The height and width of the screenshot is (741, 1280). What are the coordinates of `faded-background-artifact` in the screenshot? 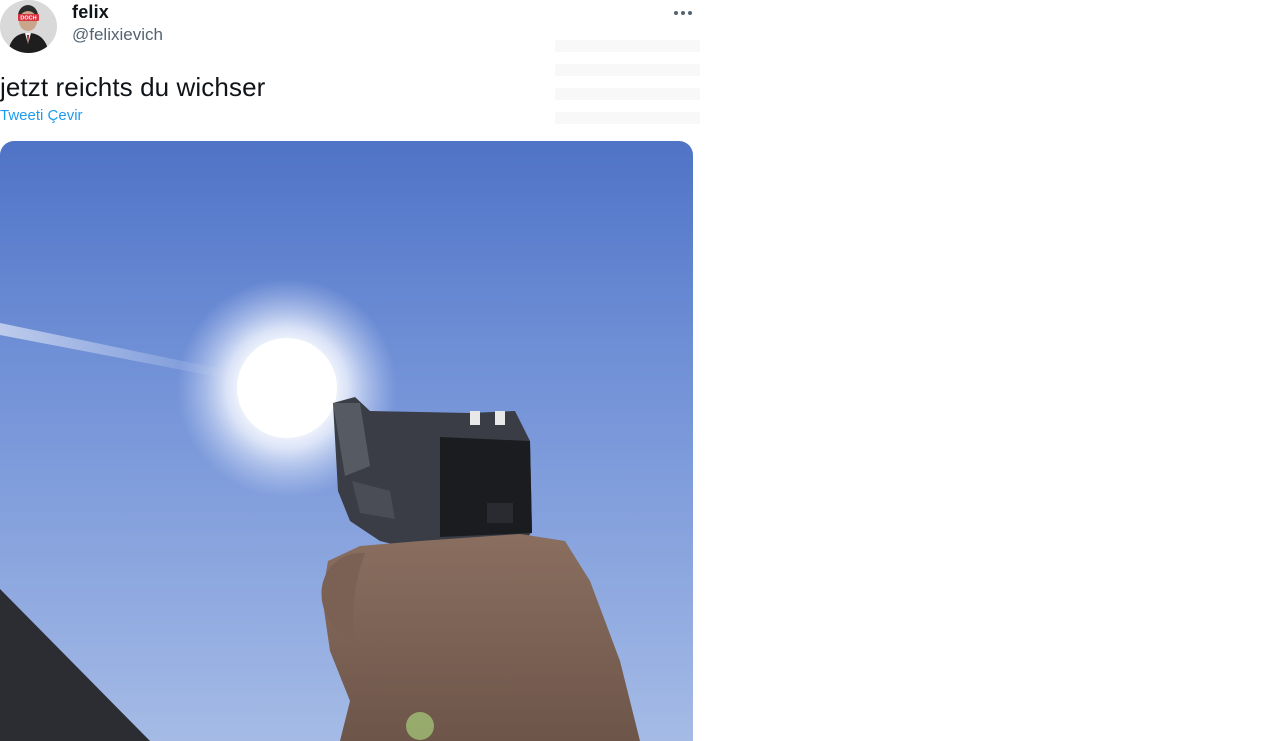 It's located at (627, 87).